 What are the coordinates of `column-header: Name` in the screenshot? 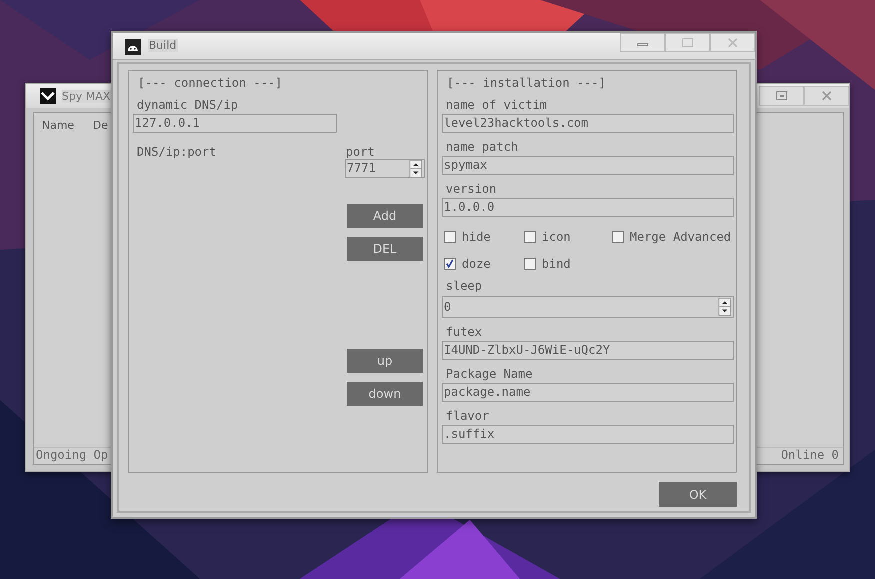 It's located at (59, 126).